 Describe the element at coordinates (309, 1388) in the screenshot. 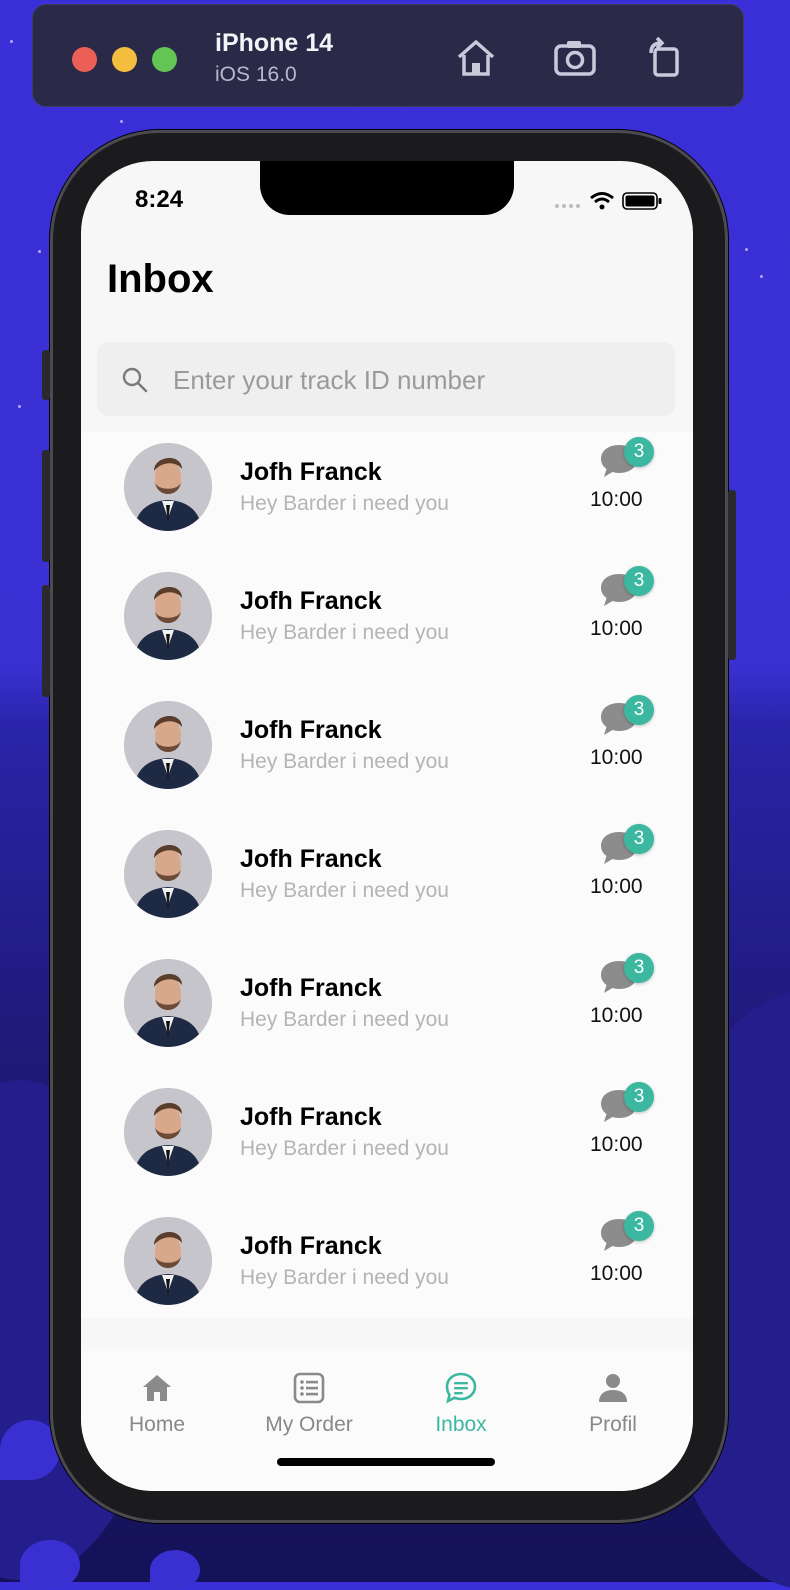

I see `list-icon` at that location.